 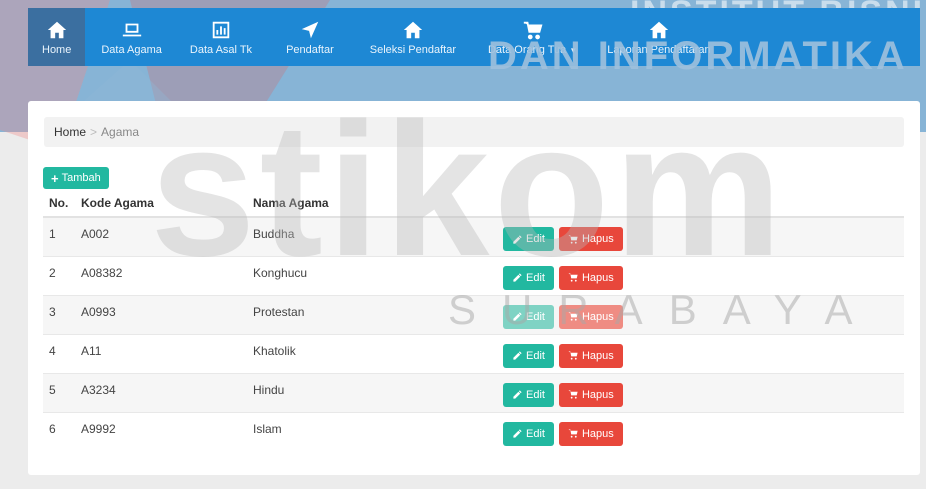 I want to click on cell-kode-agama: A08382, so click(x=161, y=275).